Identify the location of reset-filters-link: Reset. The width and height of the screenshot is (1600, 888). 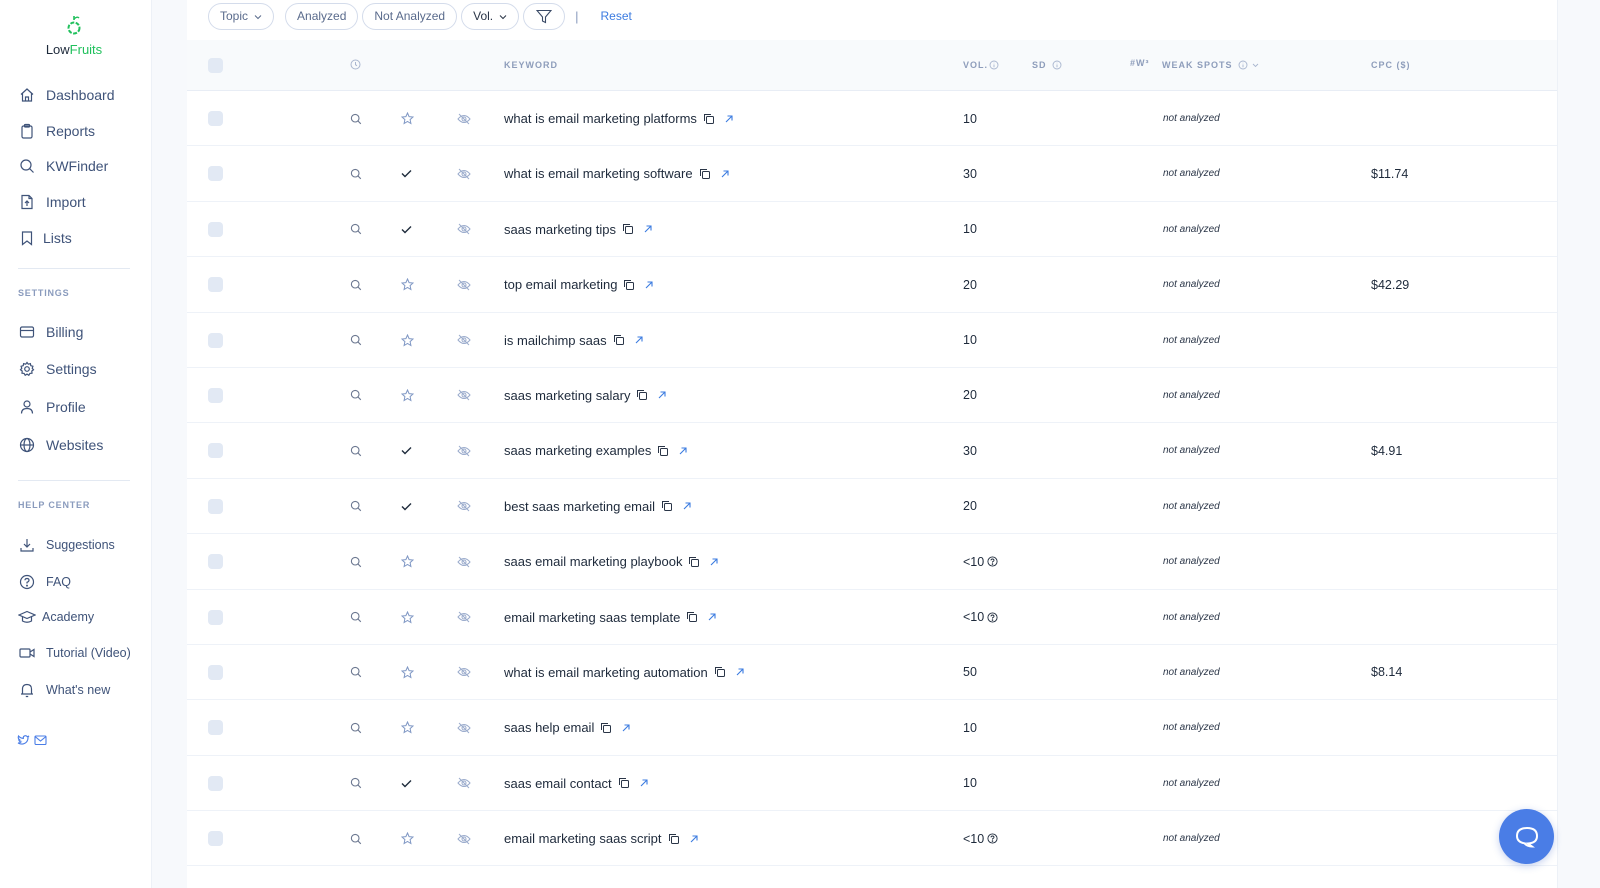
(616, 16).